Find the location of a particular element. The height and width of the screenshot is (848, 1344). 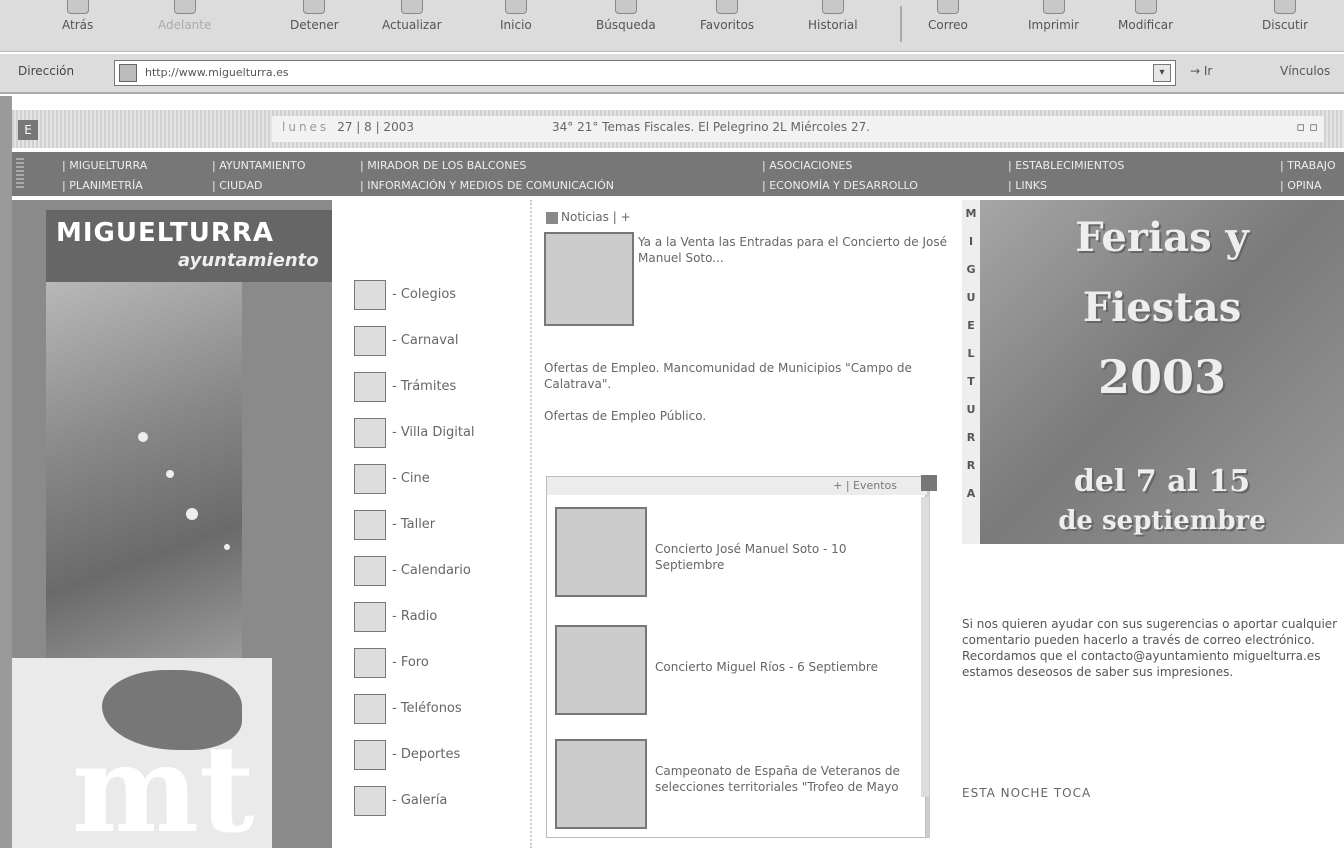

forum-icon is located at coordinates (370, 663).